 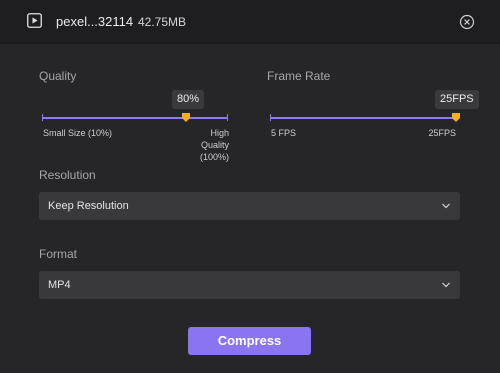 I want to click on quality-max-label-line3: (100%), so click(x=214, y=157).